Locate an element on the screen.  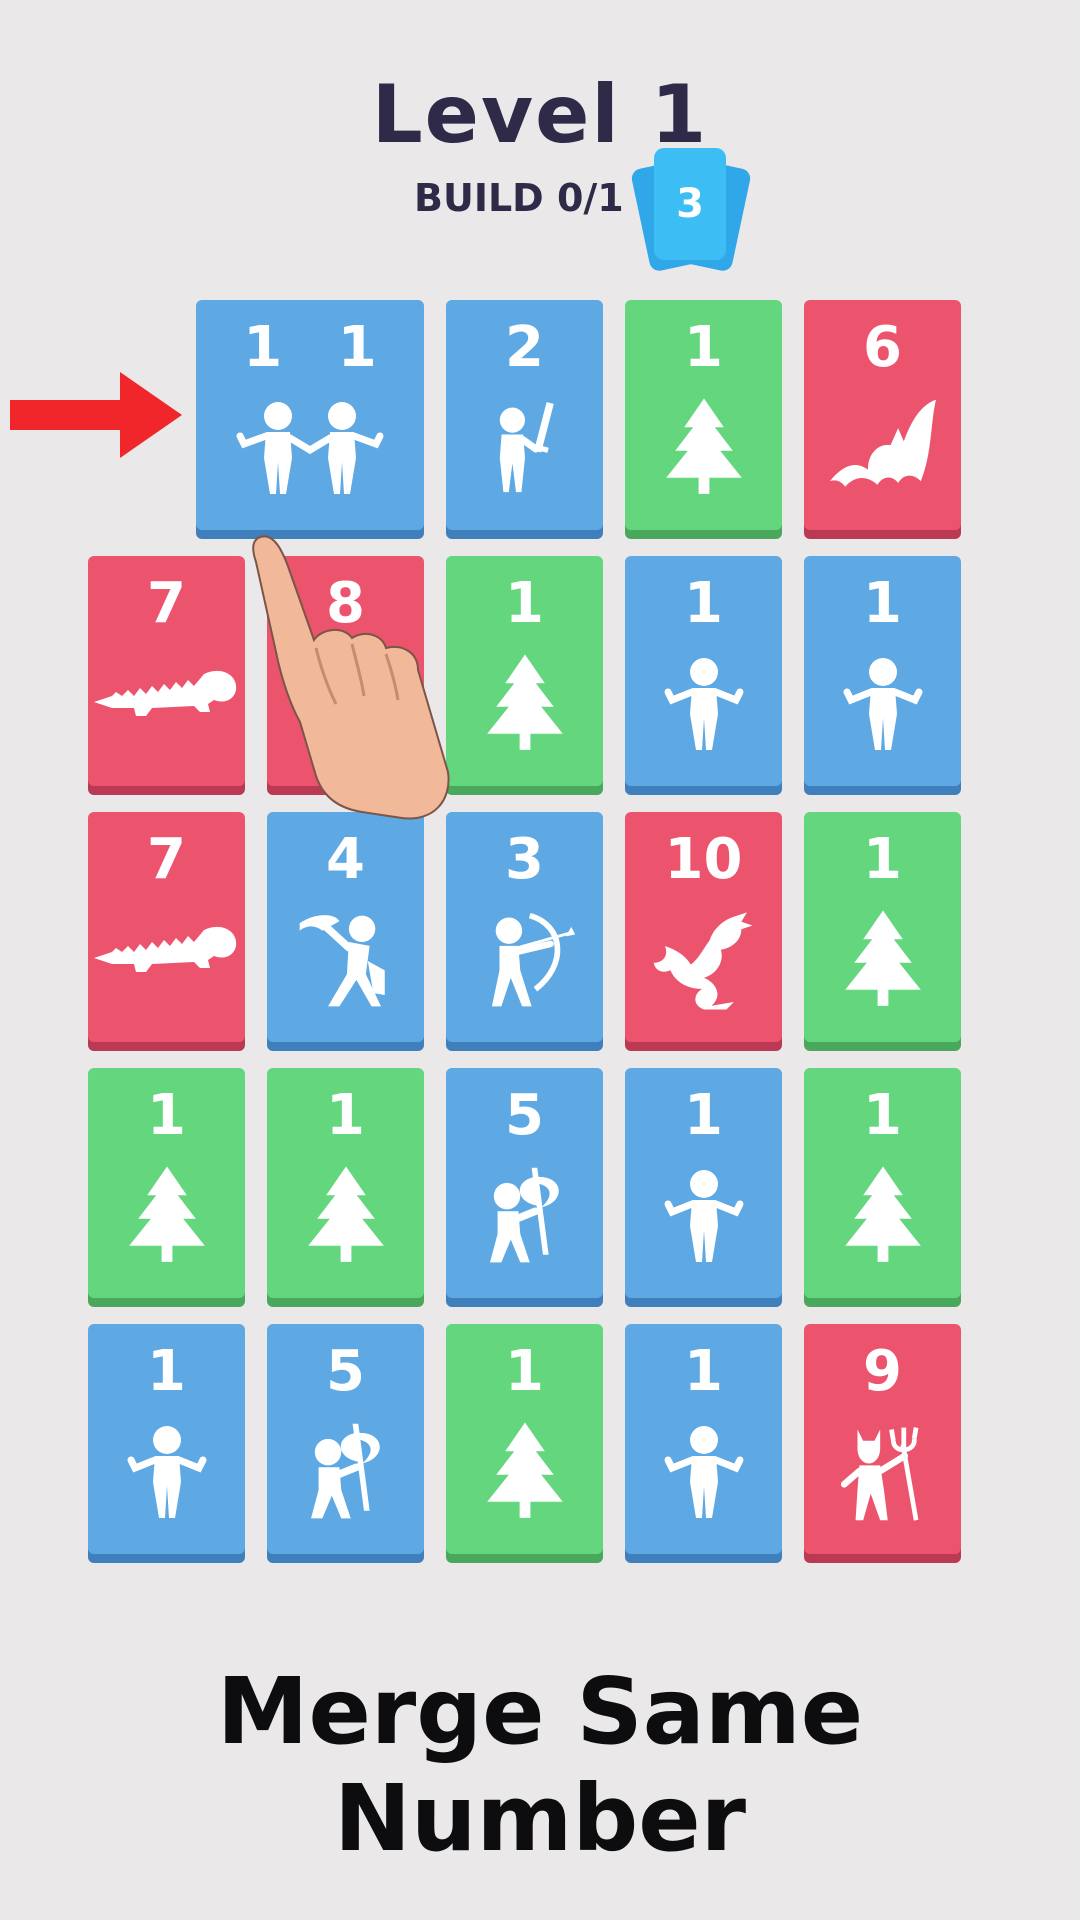
devil-icon is located at coordinates (883, 1472).